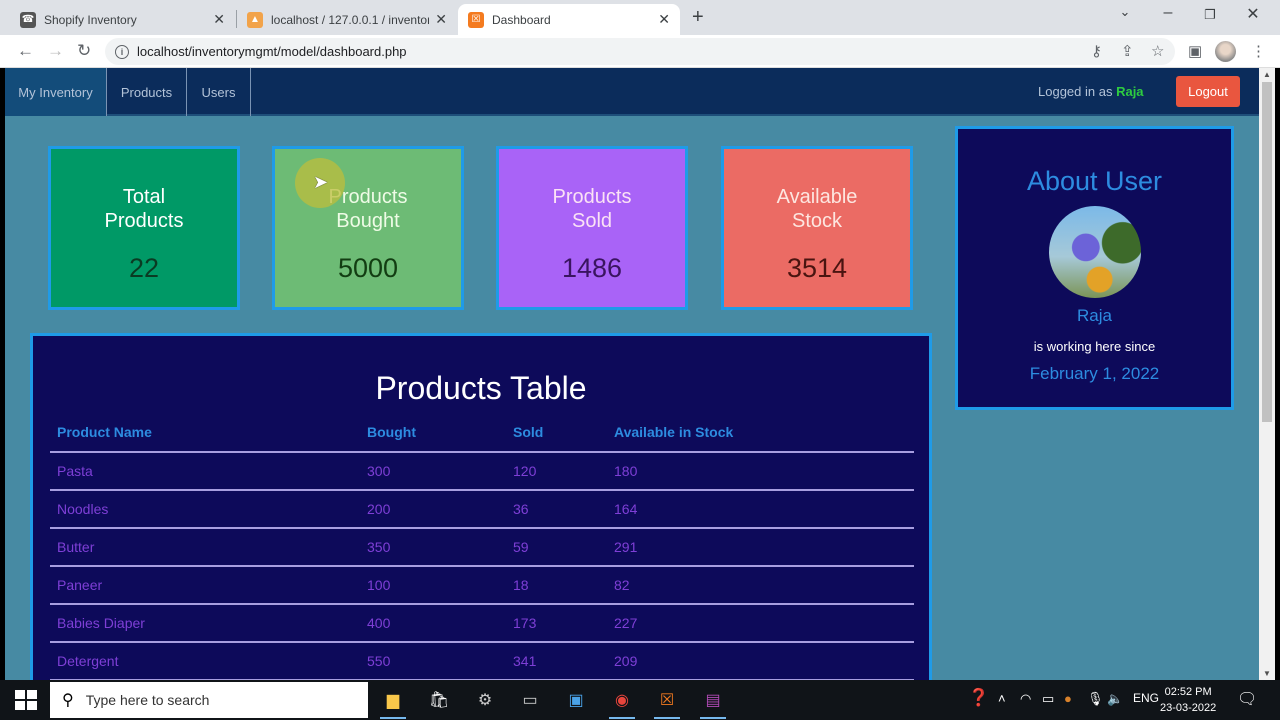 The image size is (1280, 720). I want to click on taskbar-search-box: ⚲ Type here to search, so click(209, 700).